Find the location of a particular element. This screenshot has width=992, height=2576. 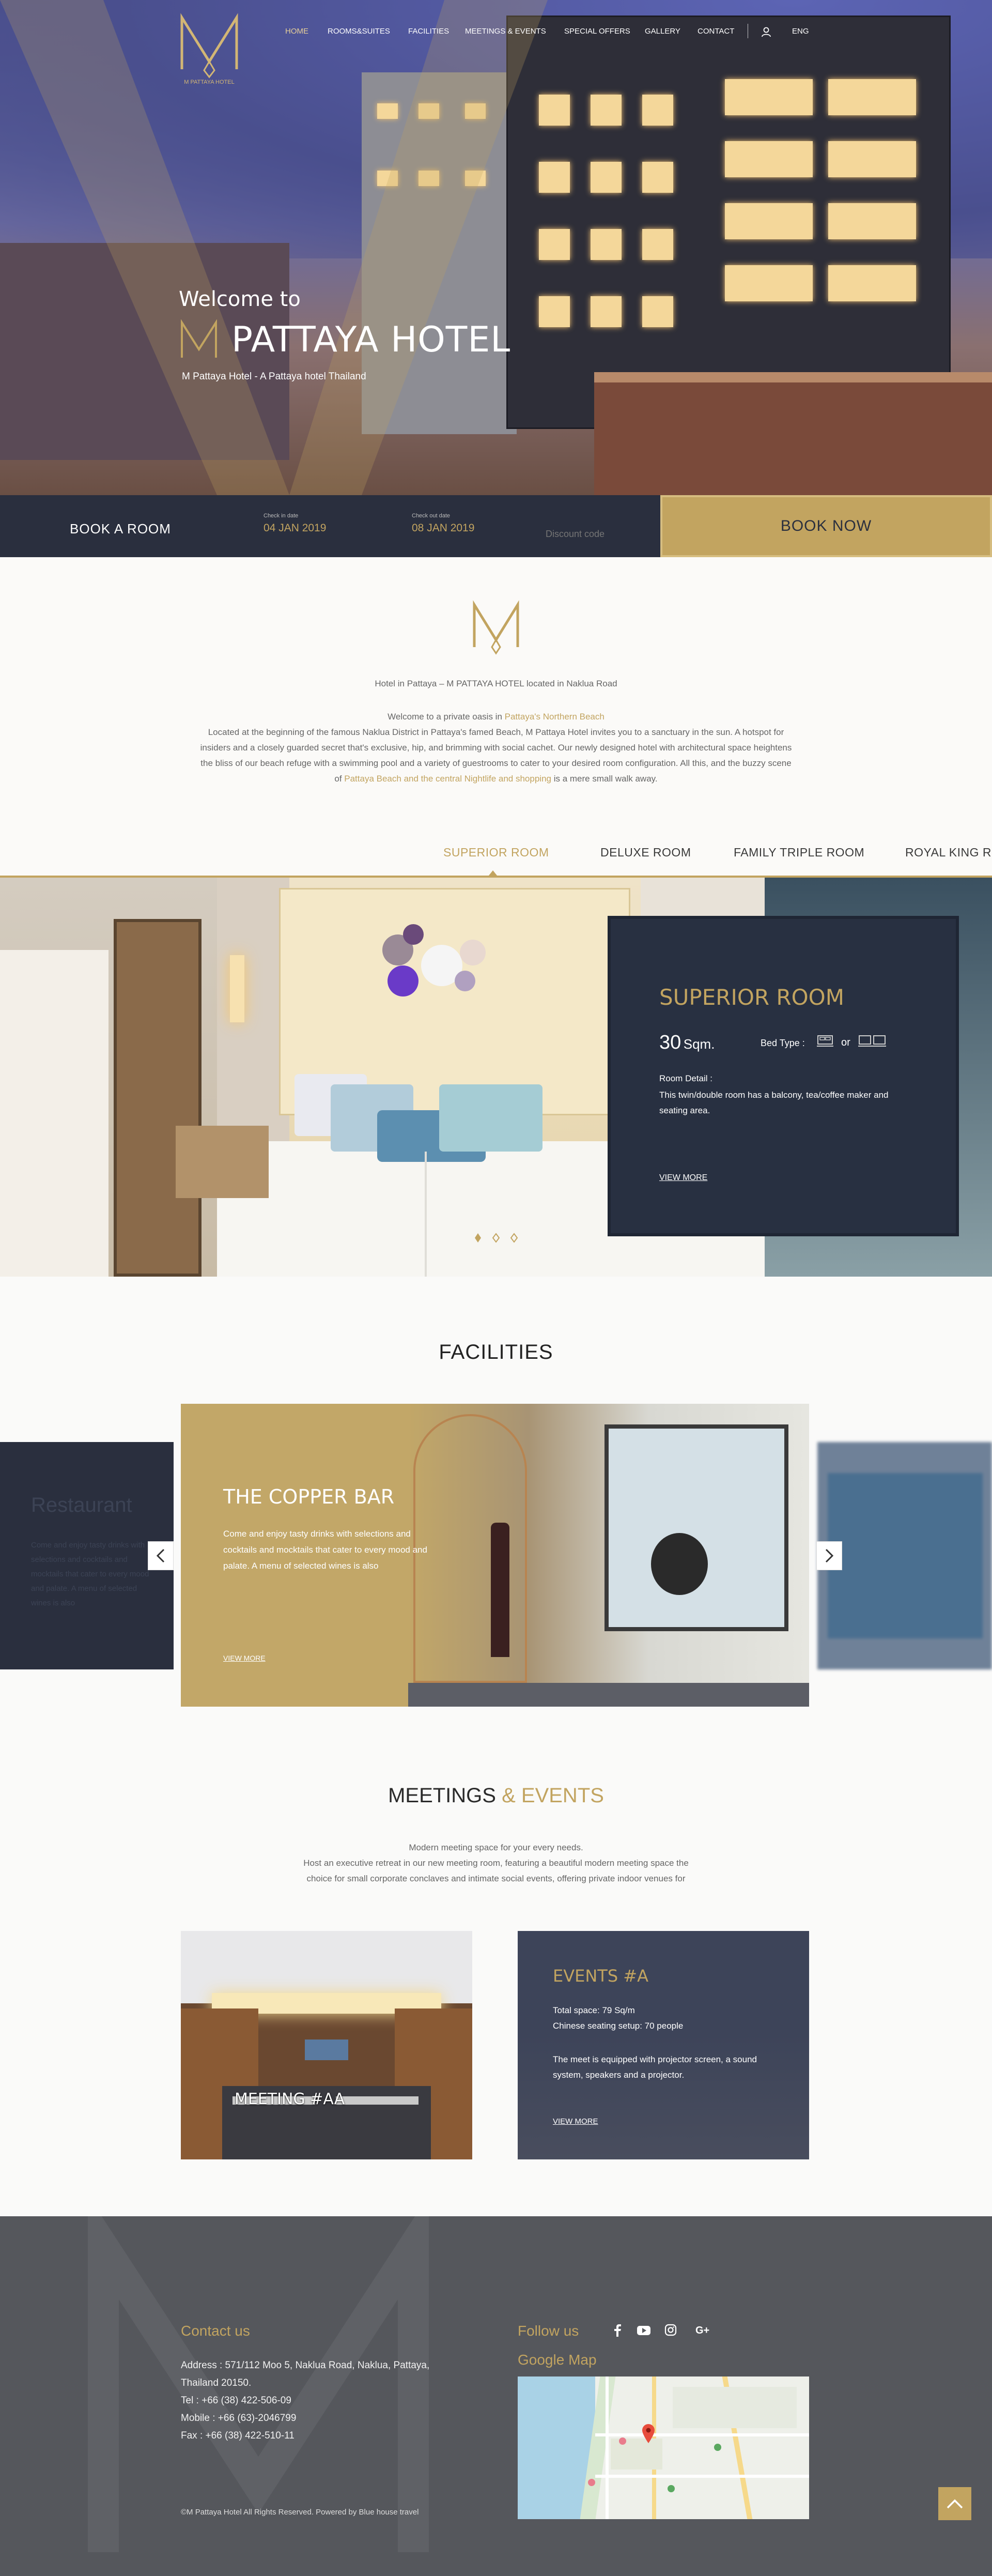

event-title: EVENTS #A is located at coordinates (600, 1976).